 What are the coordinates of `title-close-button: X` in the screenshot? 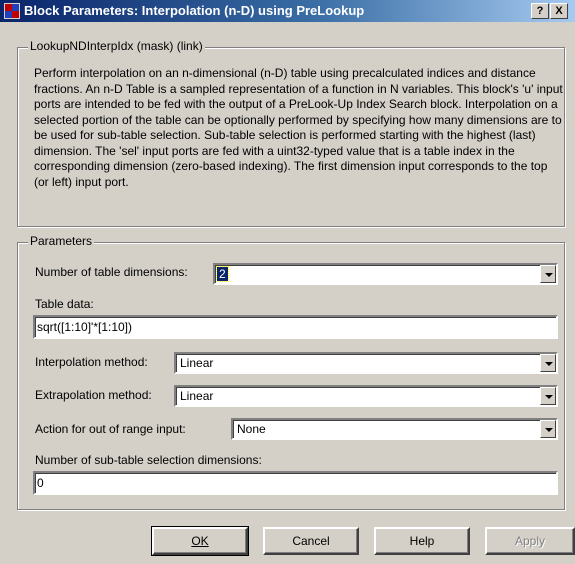 It's located at (559, 11).